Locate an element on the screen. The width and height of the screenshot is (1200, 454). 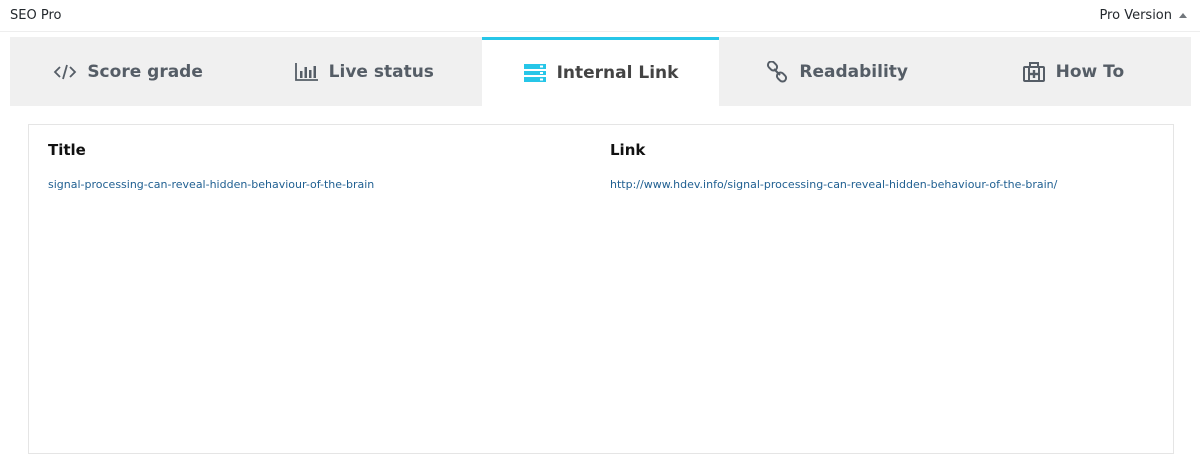
tab-score-grade: Score grade is located at coordinates (128, 71).